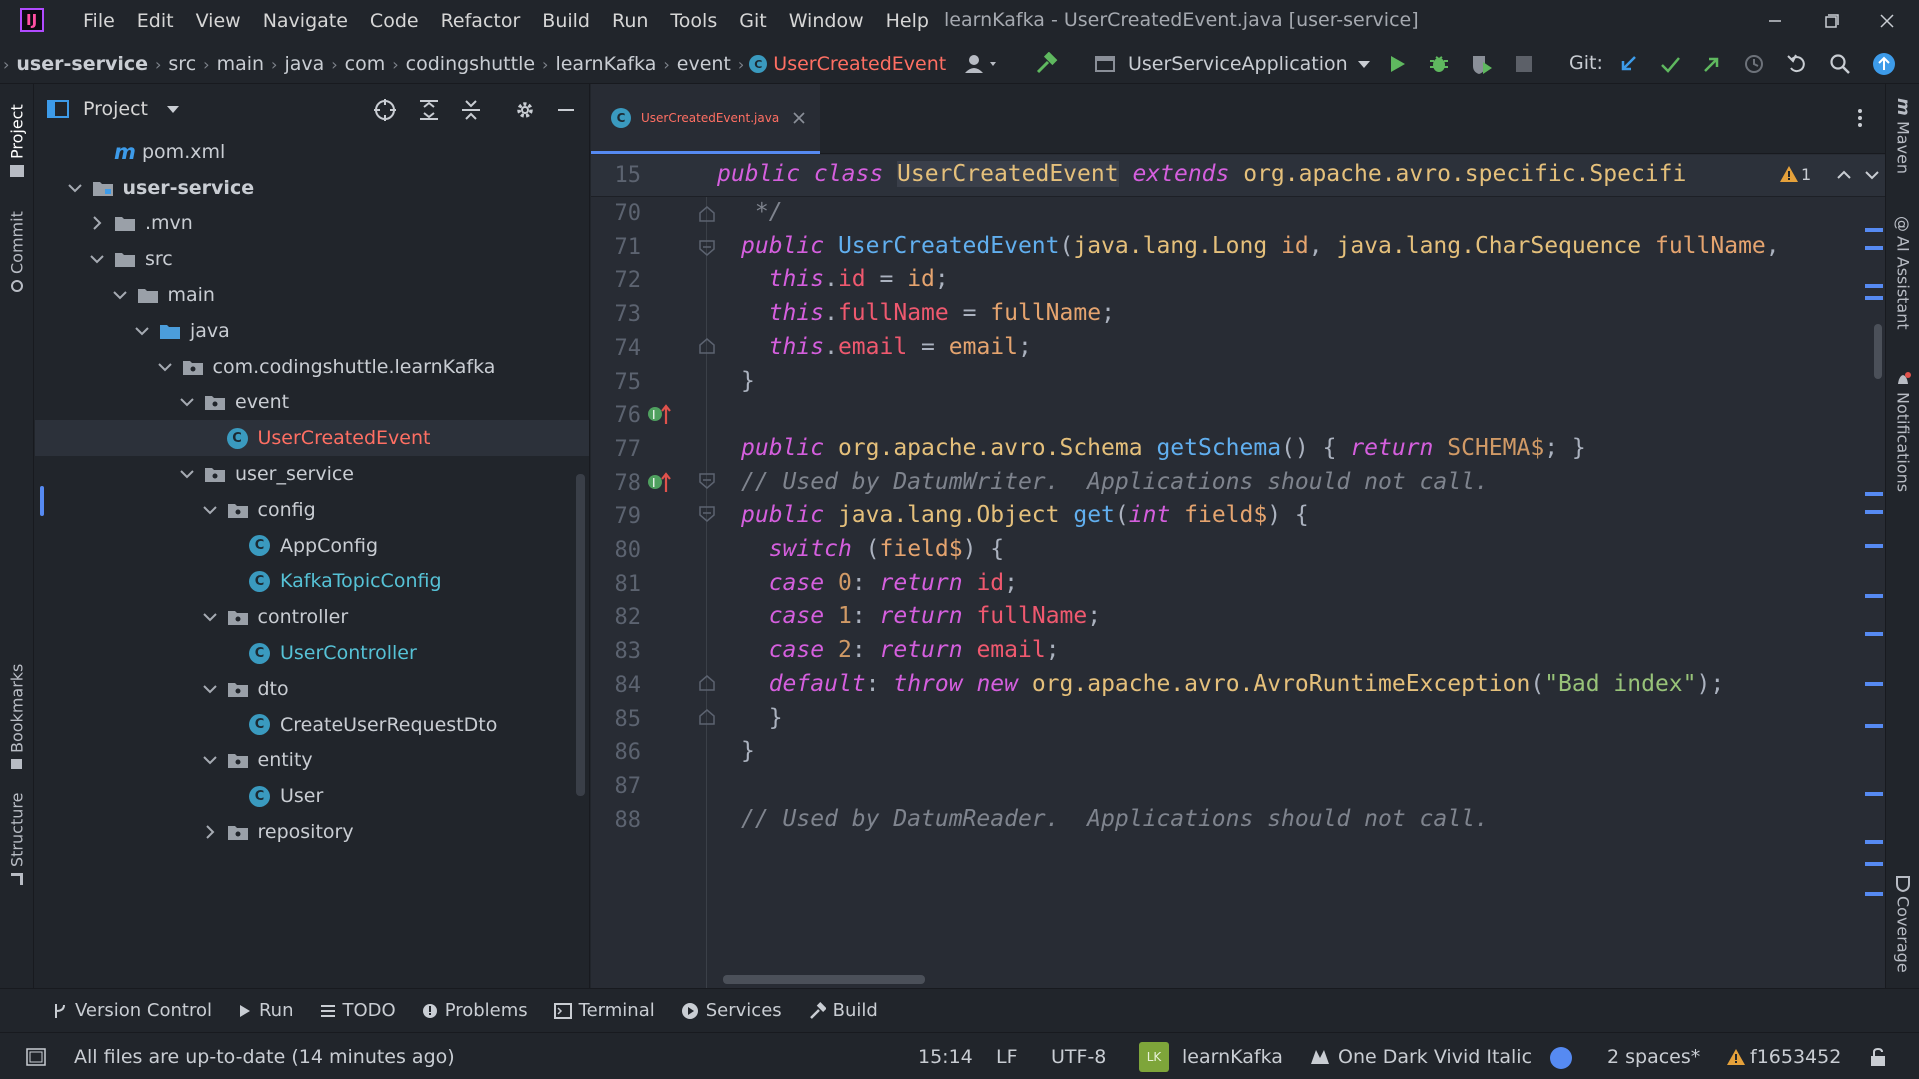 The width and height of the screenshot is (1919, 1079). Describe the element at coordinates (394, 21) in the screenshot. I see `menu-code: Code` at that location.